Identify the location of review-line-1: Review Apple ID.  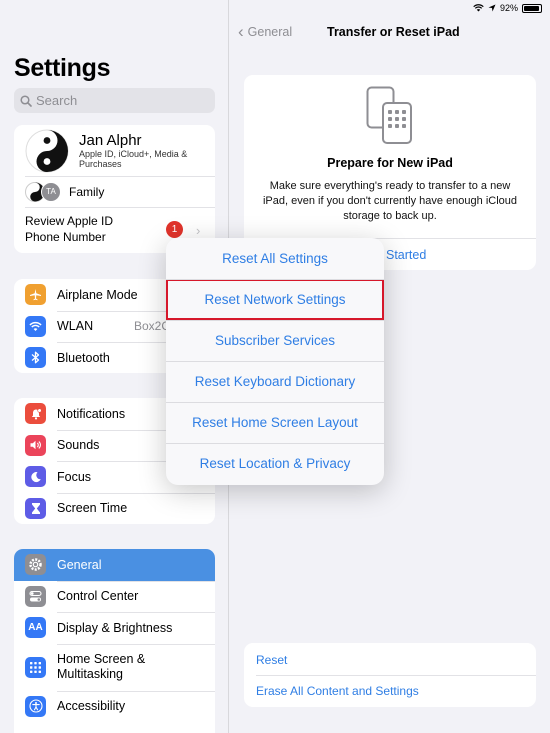
(69, 221).